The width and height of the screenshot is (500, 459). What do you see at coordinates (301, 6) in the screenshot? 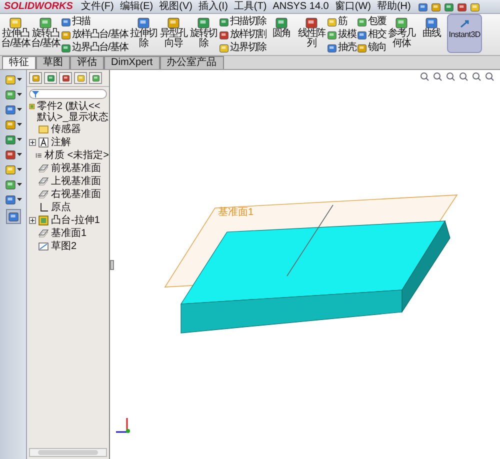
I see `menu-item: ANSYS 14.0` at bounding box center [301, 6].